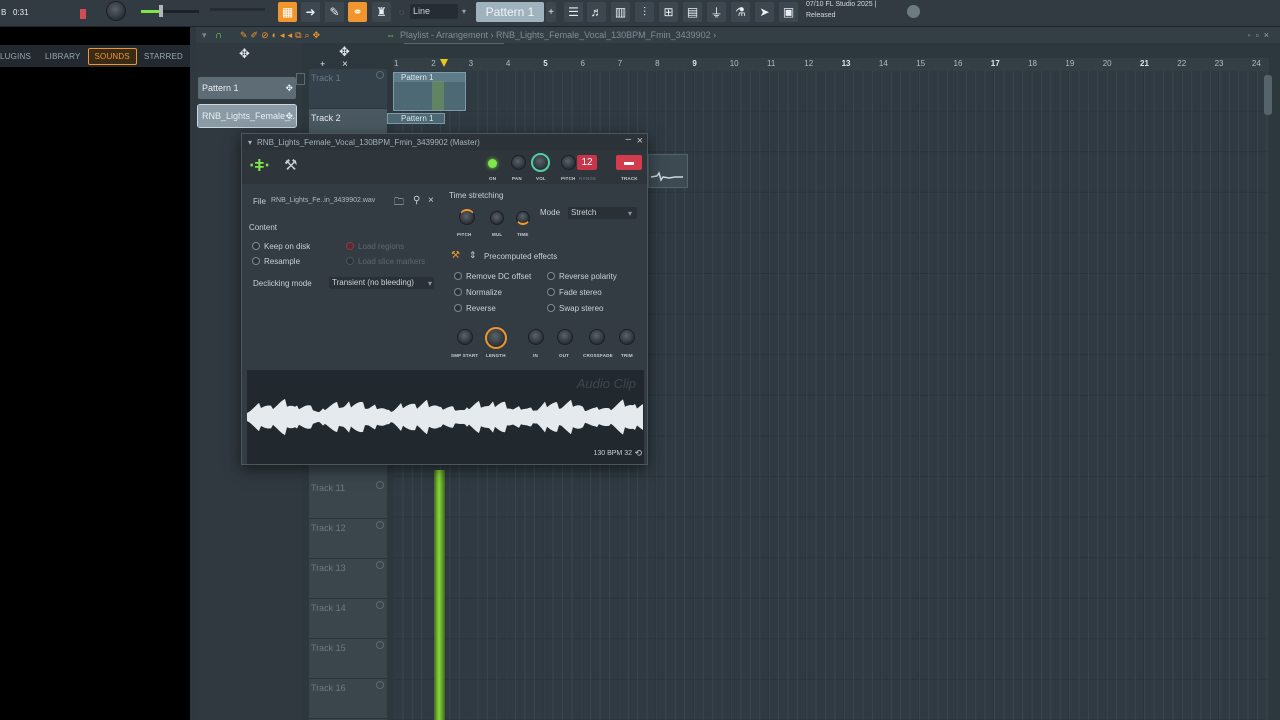 This screenshot has width=1280, height=720. What do you see at coordinates (536, 337) in the screenshot?
I see `in-knob` at bounding box center [536, 337].